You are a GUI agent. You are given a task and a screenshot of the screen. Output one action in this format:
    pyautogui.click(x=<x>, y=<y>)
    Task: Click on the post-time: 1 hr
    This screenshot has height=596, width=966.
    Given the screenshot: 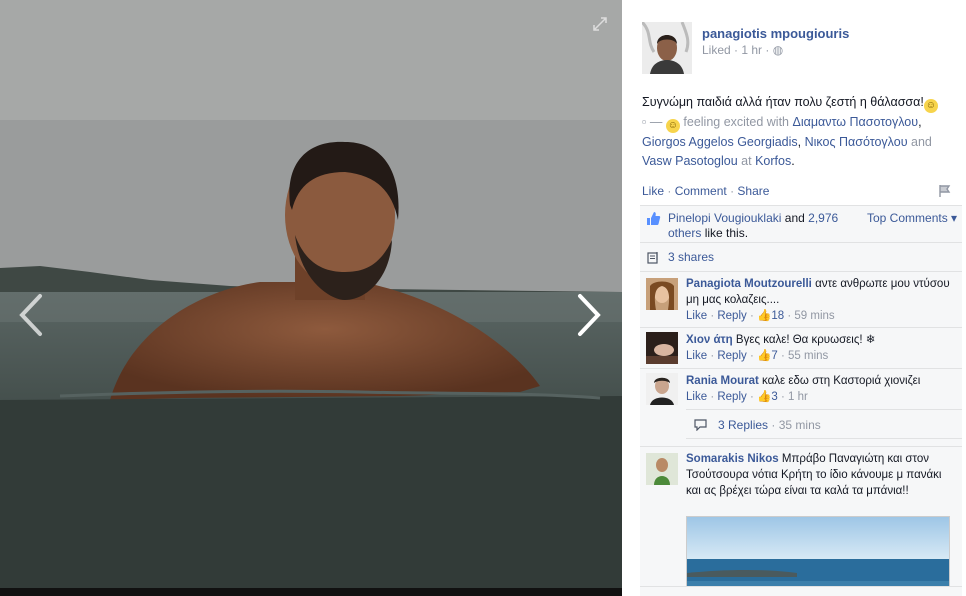 What is the action you would take?
    pyautogui.click(x=751, y=50)
    